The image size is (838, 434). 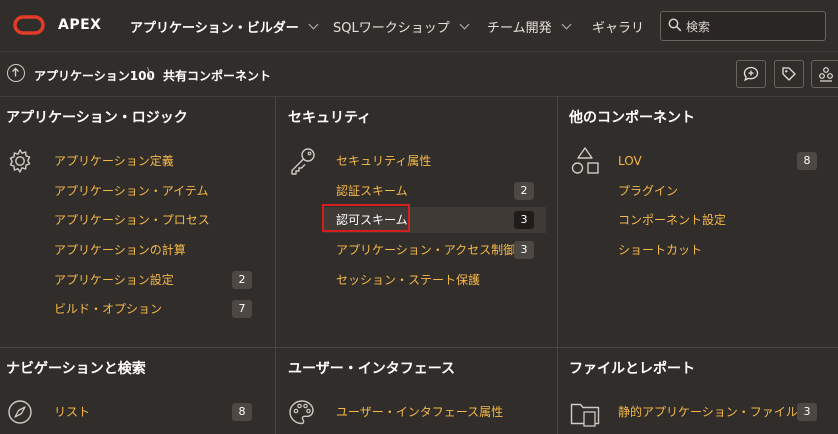 I want to click on link-session-state-protection: セッション・ステート保護, so click(x=408, y=280).